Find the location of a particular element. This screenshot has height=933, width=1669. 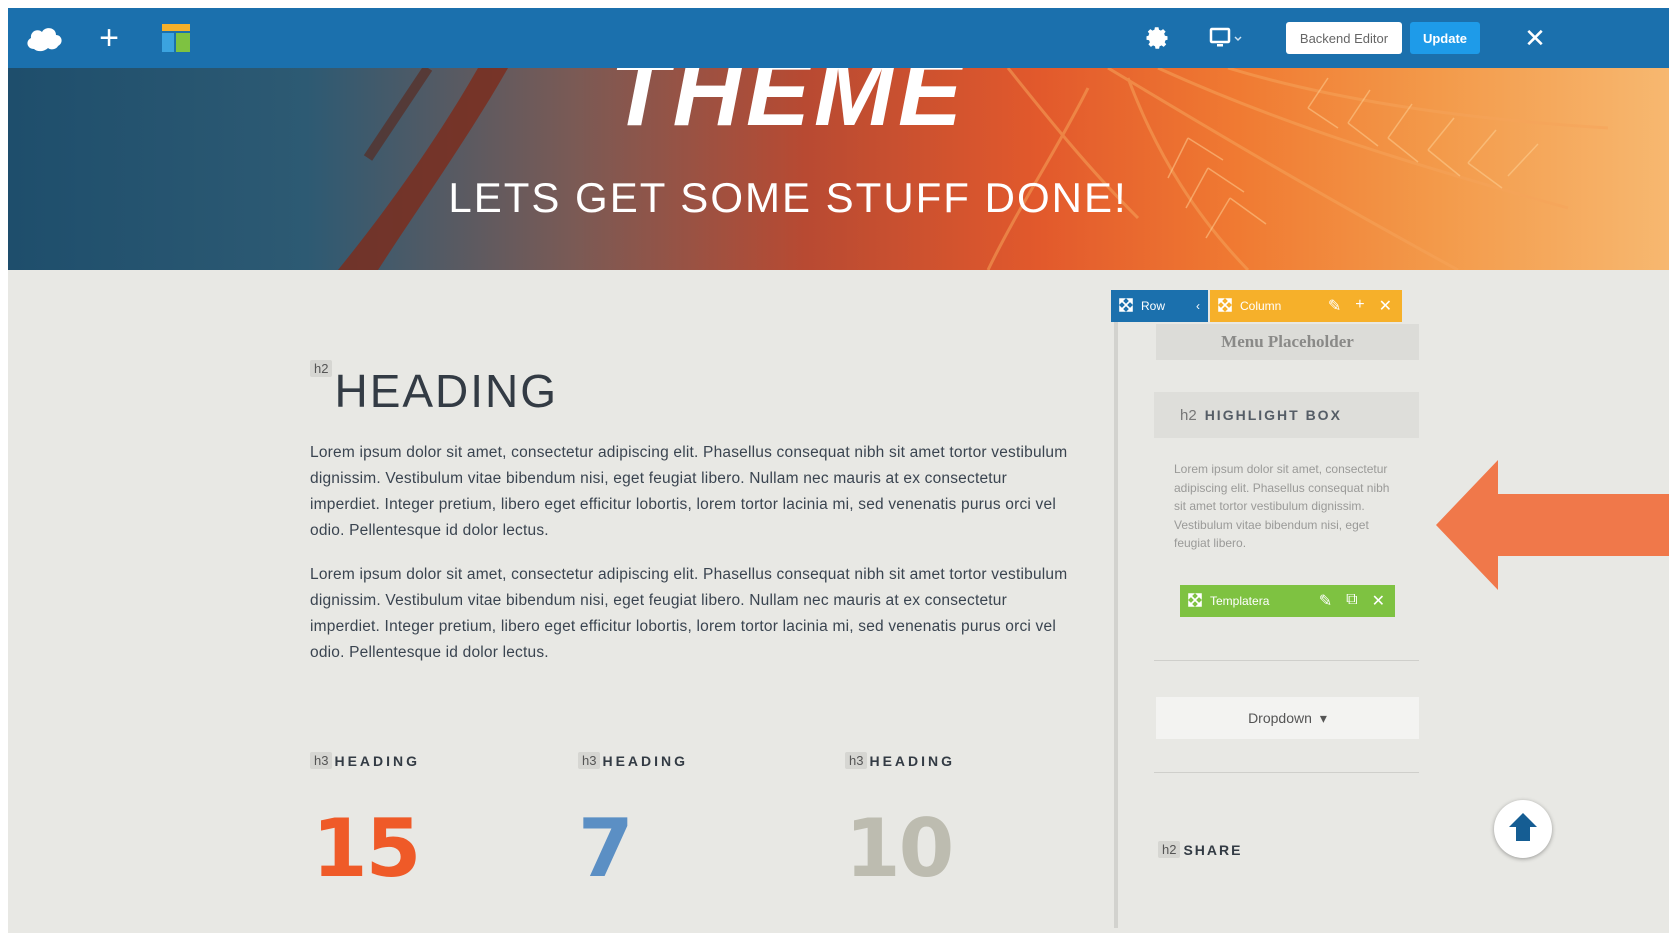

copy-icon: ⧉ is located at coordinates (1351, 601).